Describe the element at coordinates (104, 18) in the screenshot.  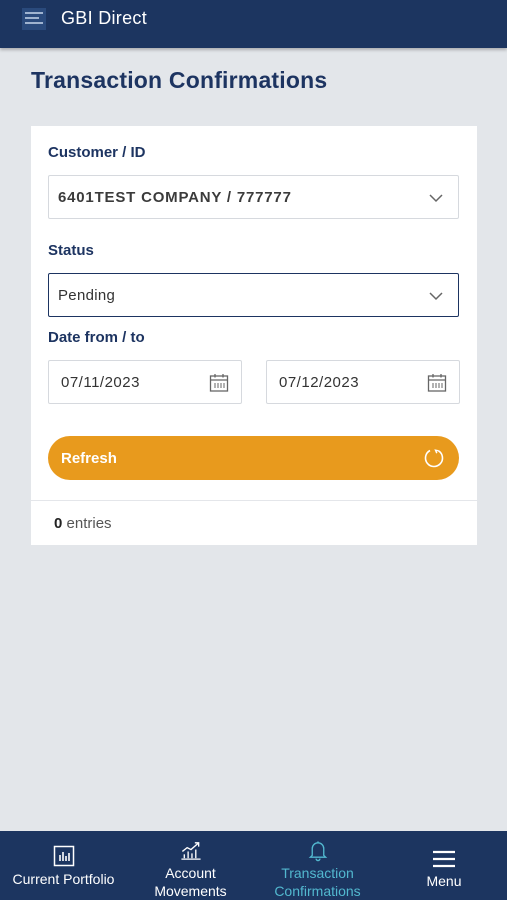
I see `app-title: GBI Direct` at that location.